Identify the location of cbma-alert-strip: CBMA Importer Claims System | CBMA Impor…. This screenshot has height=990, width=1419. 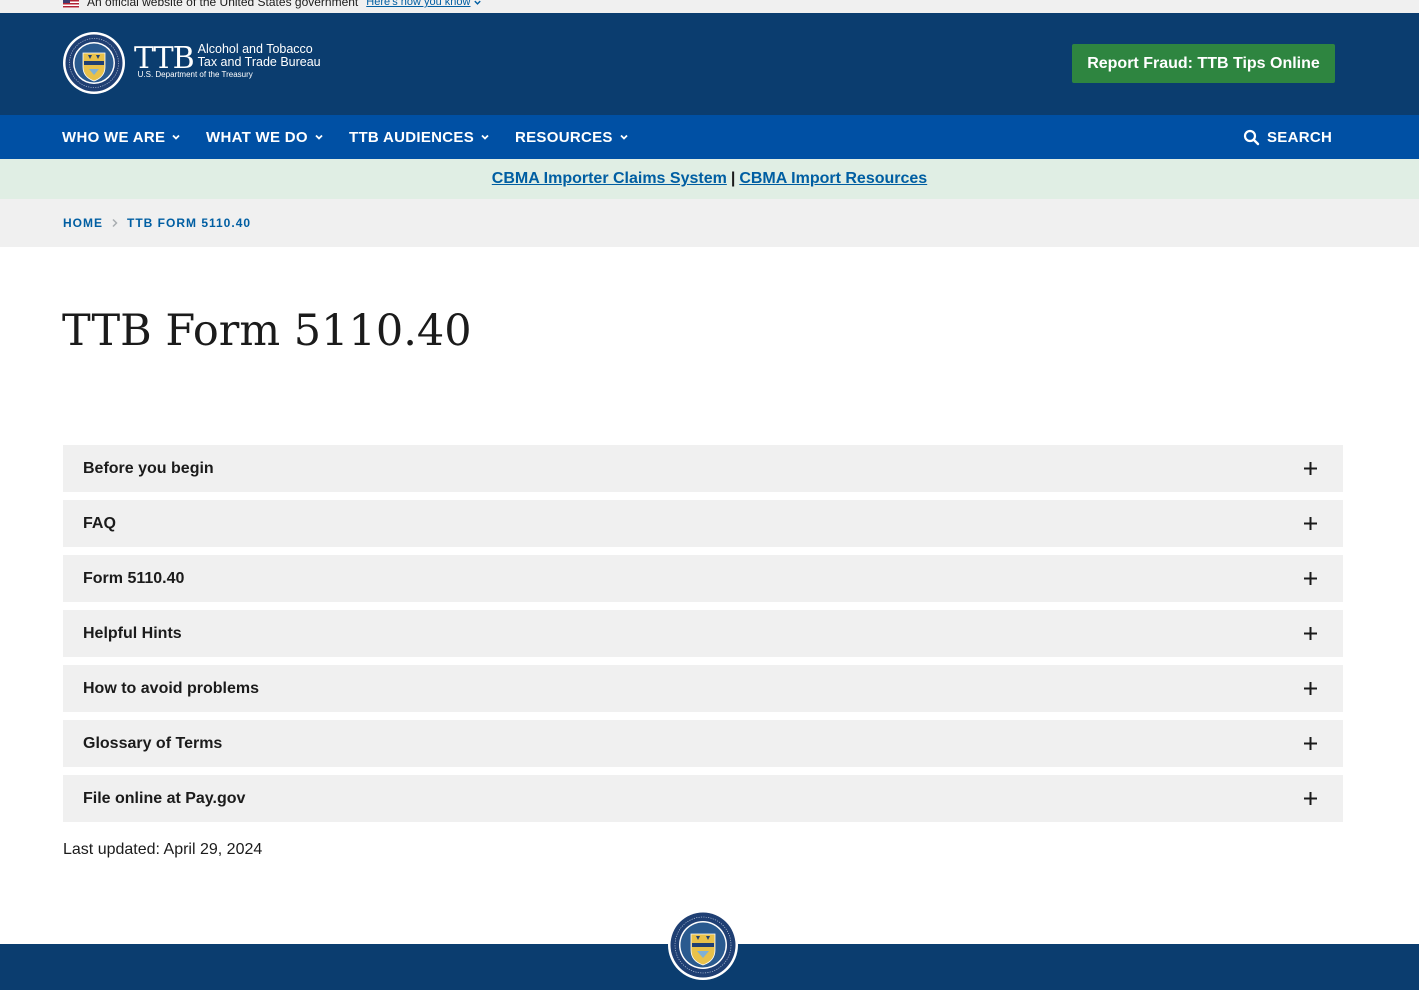
(709, 179).